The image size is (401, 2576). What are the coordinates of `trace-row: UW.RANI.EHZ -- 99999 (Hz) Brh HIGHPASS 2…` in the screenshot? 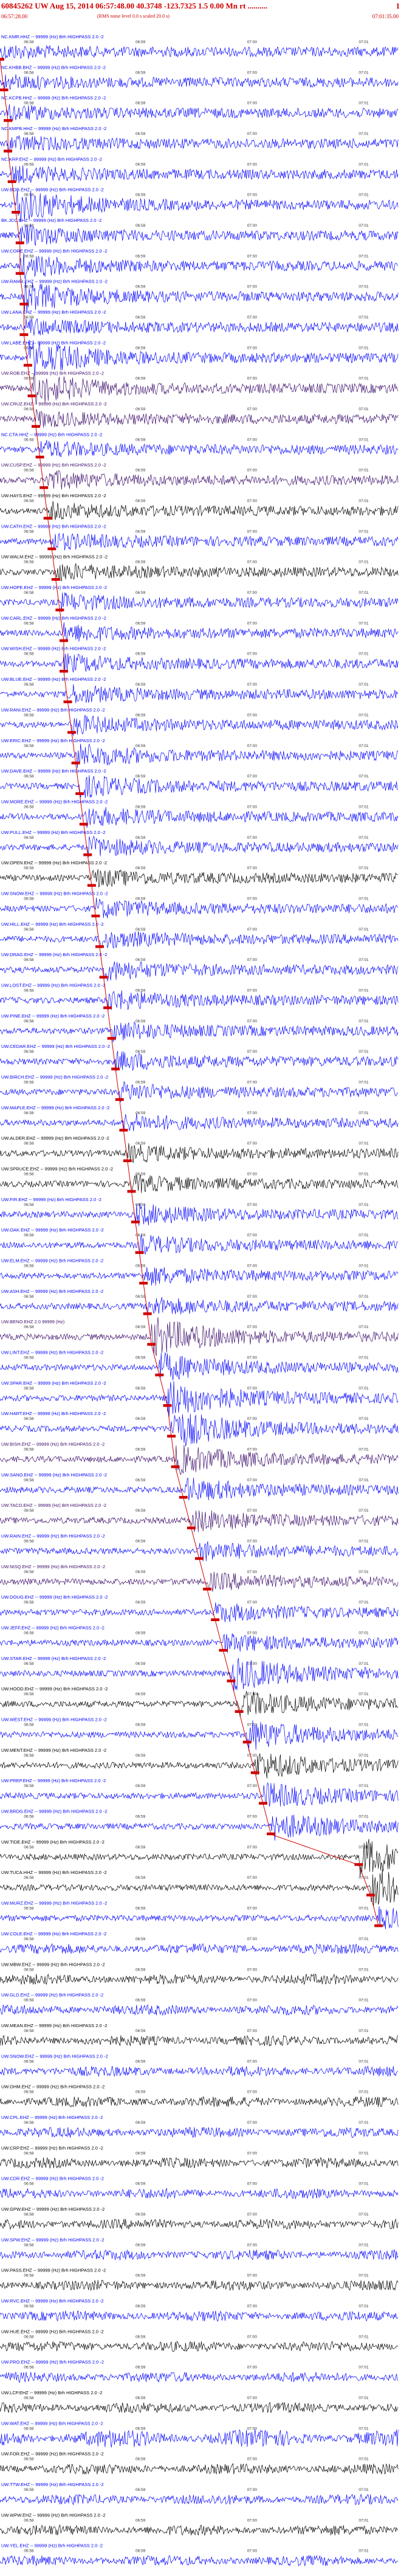 It's located at (199, 722).